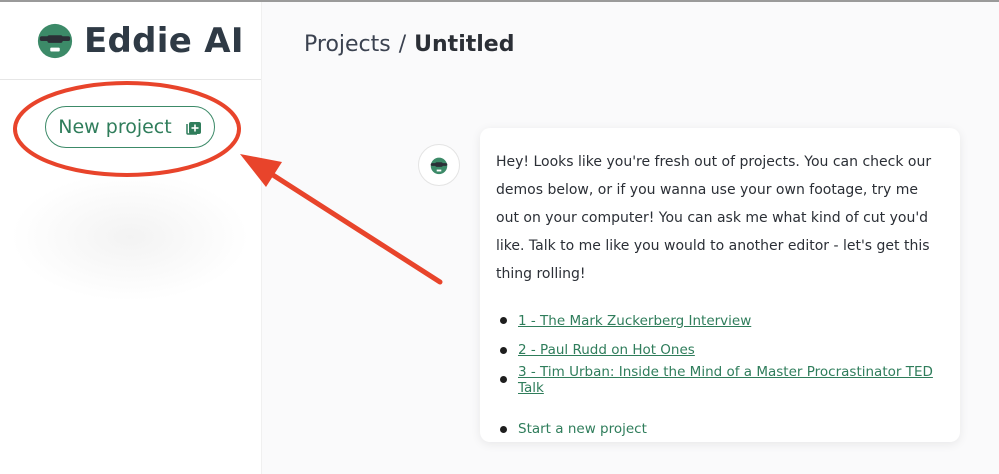 The height and width of the screenshot is (474, 999). I want to click on demo-link-2: 2 - Paul Rudd on Hot Ones, so click(606, 350).